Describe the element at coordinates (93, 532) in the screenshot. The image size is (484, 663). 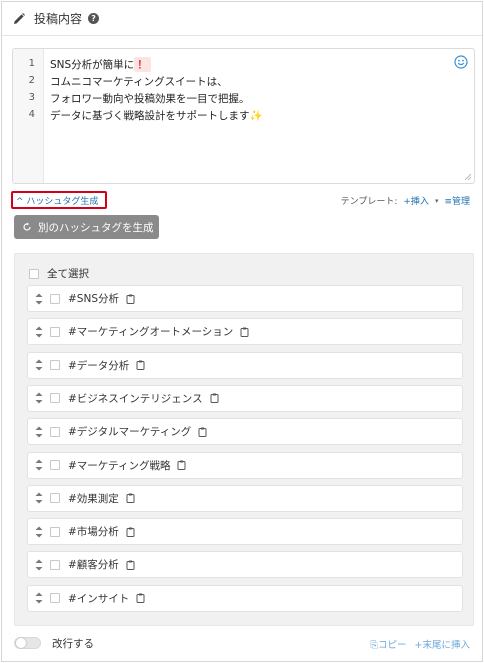
I see `hashtag-label: #市場分析` at that location.